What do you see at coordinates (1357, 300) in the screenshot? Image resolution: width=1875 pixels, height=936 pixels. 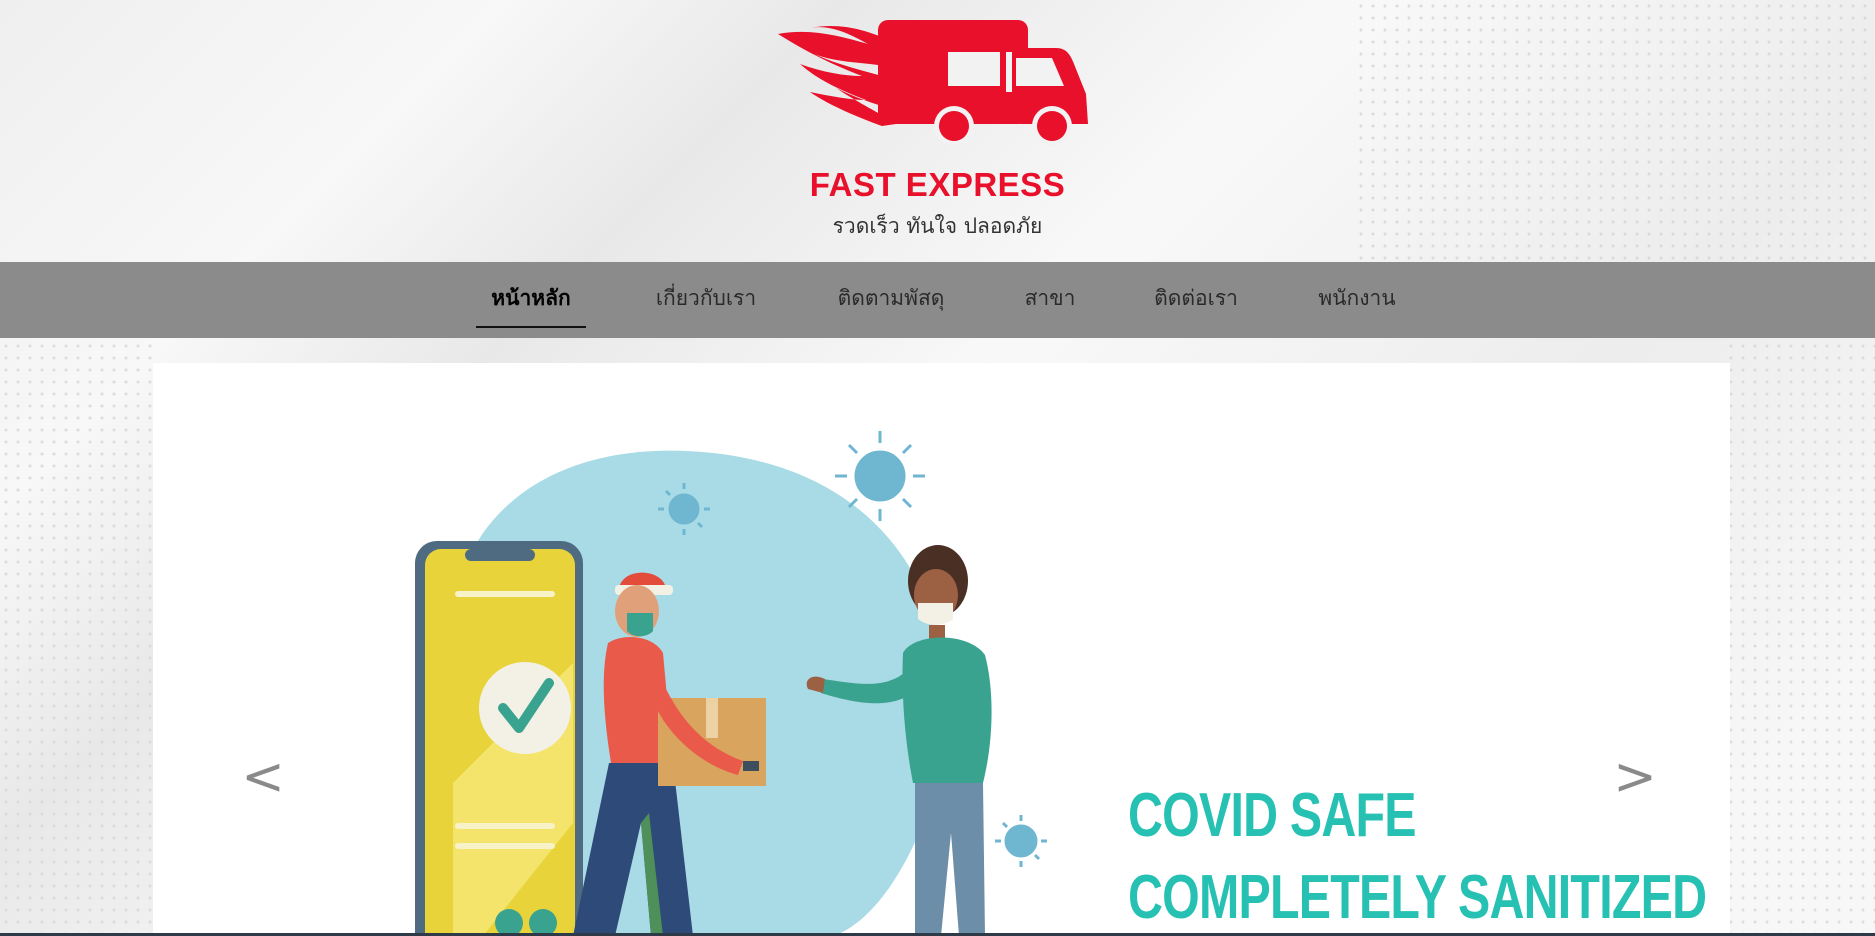 I see `nav-item-staff: พนักงาน` at bounding box center [1357, 300].